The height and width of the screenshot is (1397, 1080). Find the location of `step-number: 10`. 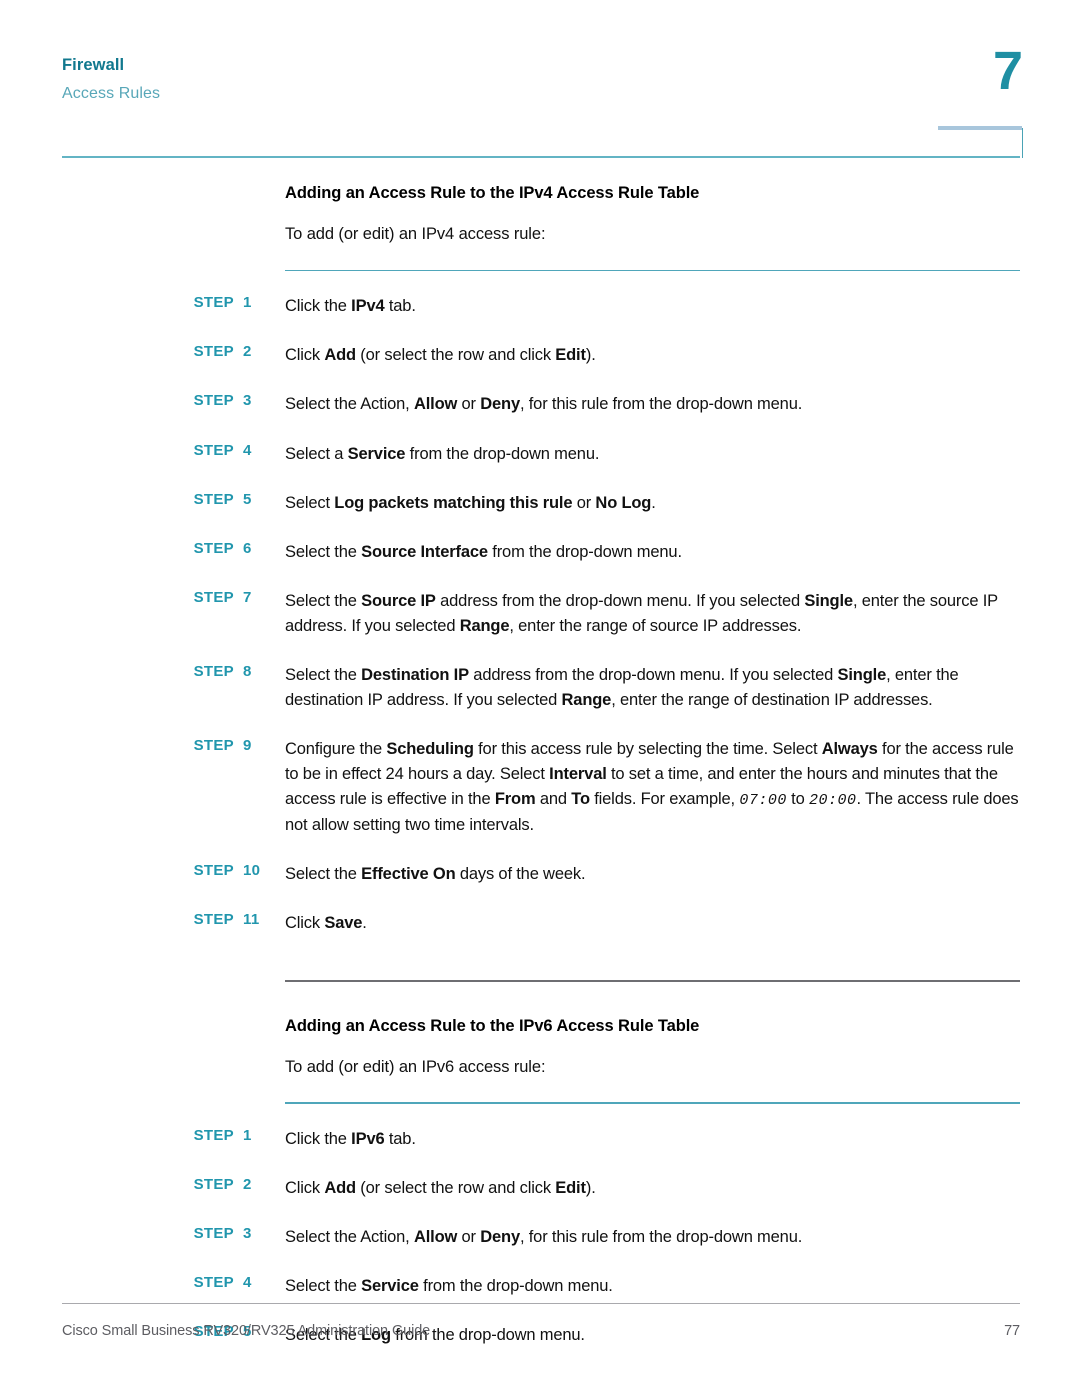

step-number: 10 is located at coordinates (252, 871).